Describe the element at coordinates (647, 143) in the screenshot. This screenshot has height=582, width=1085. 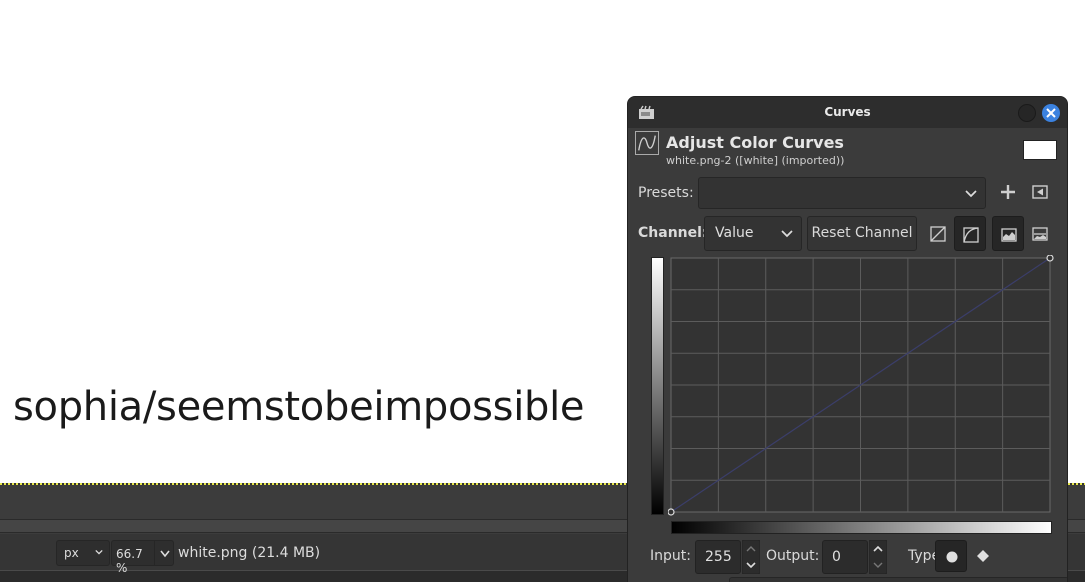
I see `curves-icon` at that location.